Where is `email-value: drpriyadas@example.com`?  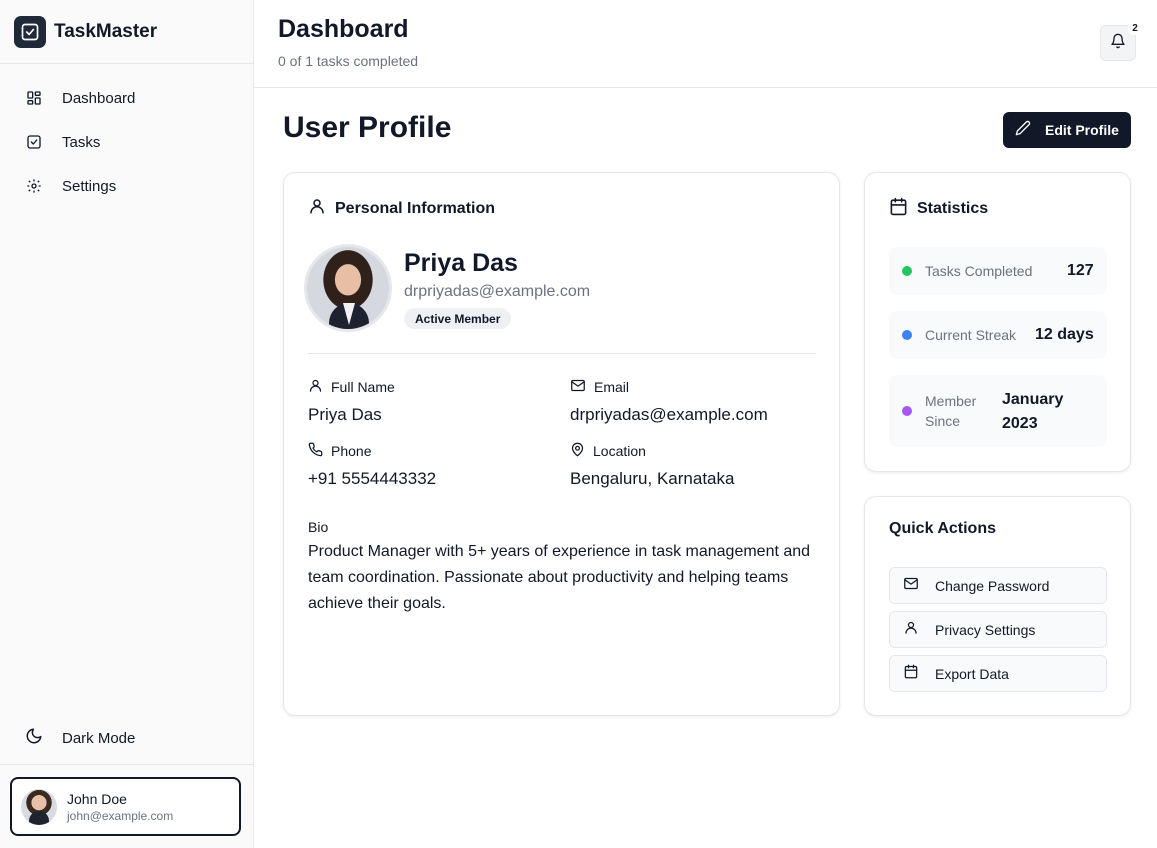 email-value: drpriyadas@example.com is located at coordinates (669, 414).